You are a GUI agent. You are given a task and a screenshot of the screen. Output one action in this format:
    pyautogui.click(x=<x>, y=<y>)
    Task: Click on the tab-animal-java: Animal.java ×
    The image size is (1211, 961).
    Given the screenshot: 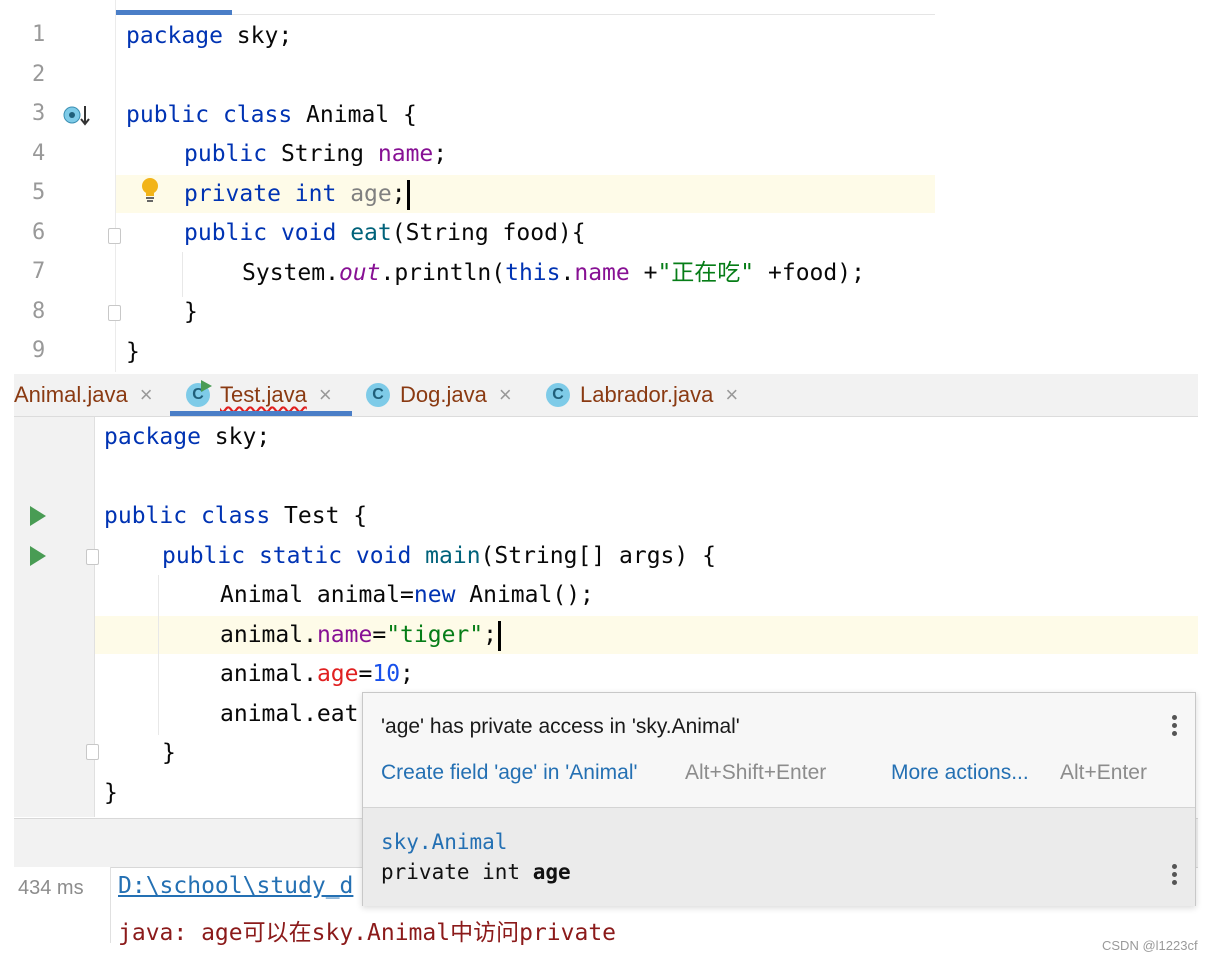 What is the action you would take?
    pyautogui.click(x=83, y=395)
    